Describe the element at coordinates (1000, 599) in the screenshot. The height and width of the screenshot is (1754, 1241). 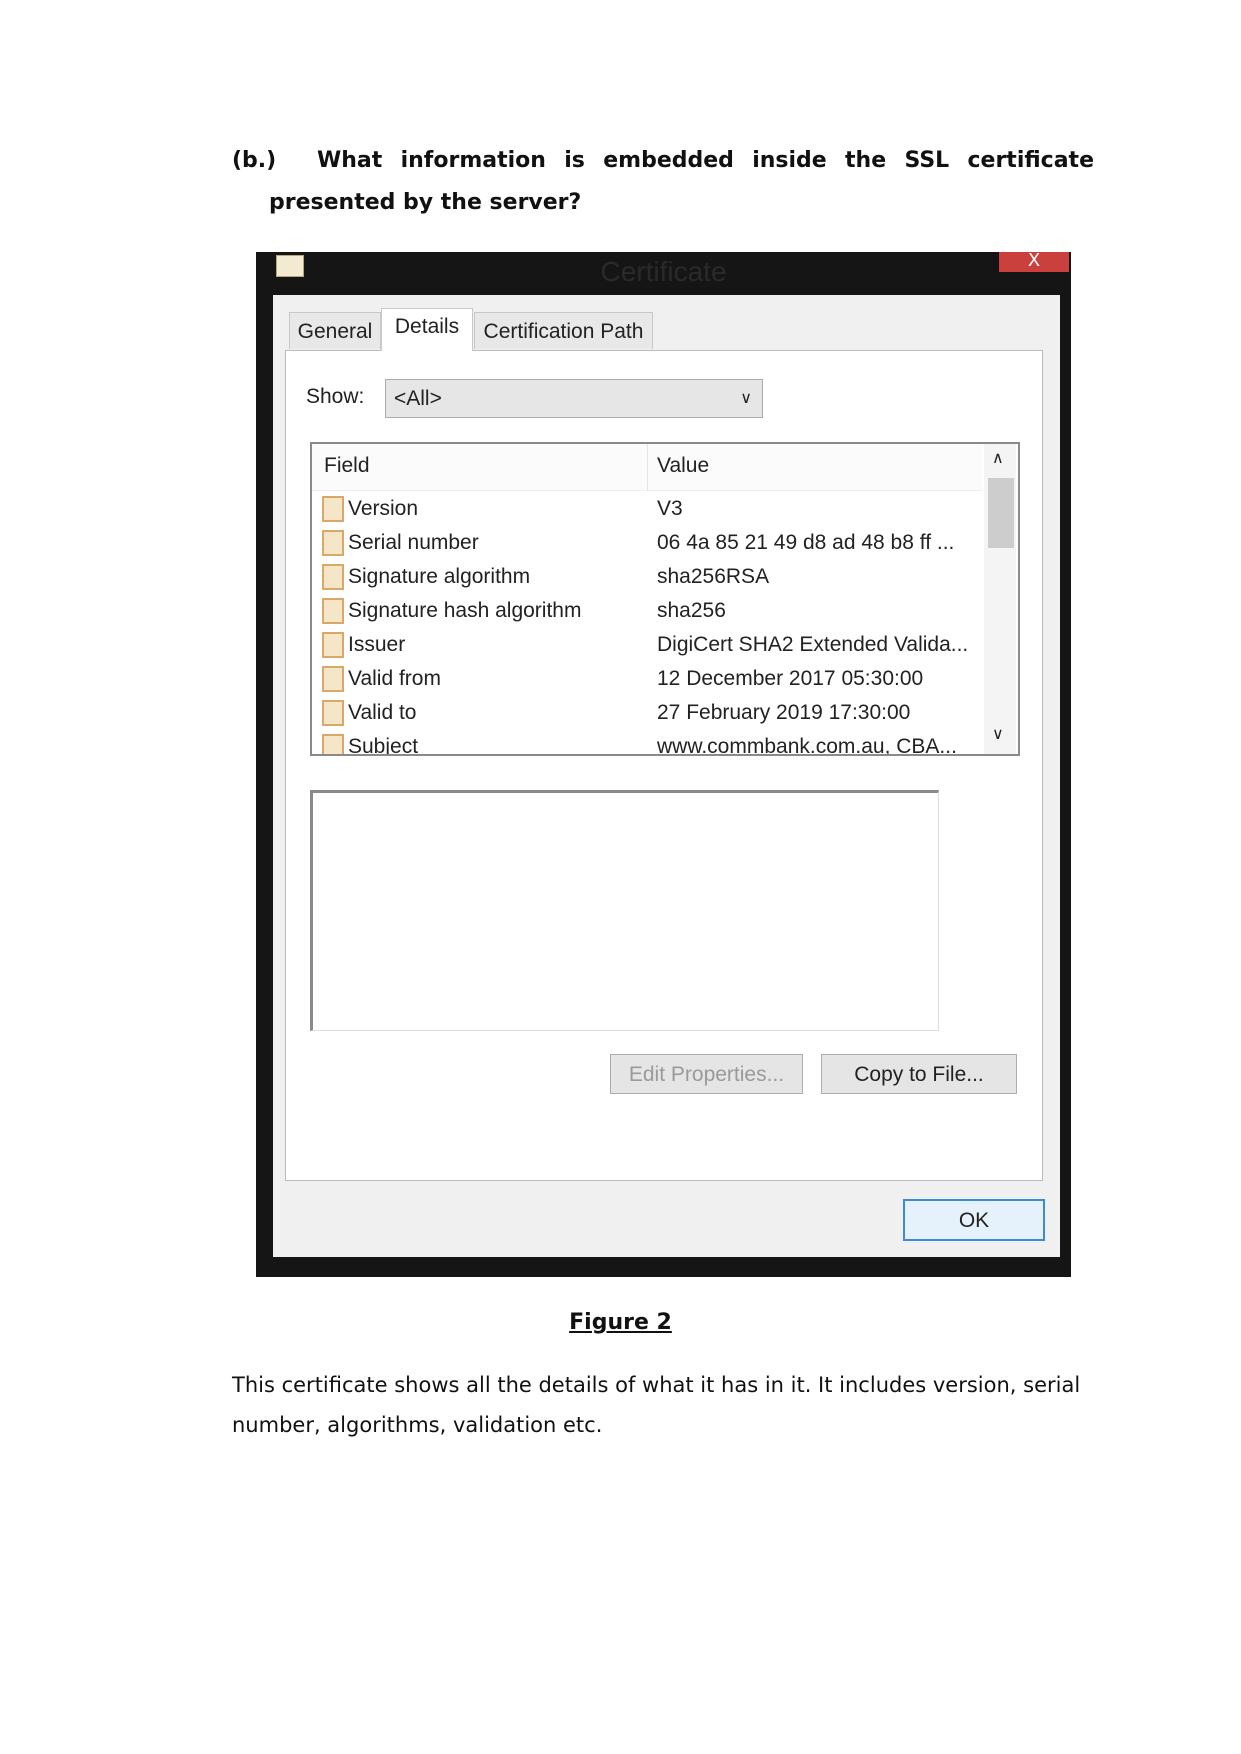
I see `vertical-scrollbar: ∧ ∨` at that location.